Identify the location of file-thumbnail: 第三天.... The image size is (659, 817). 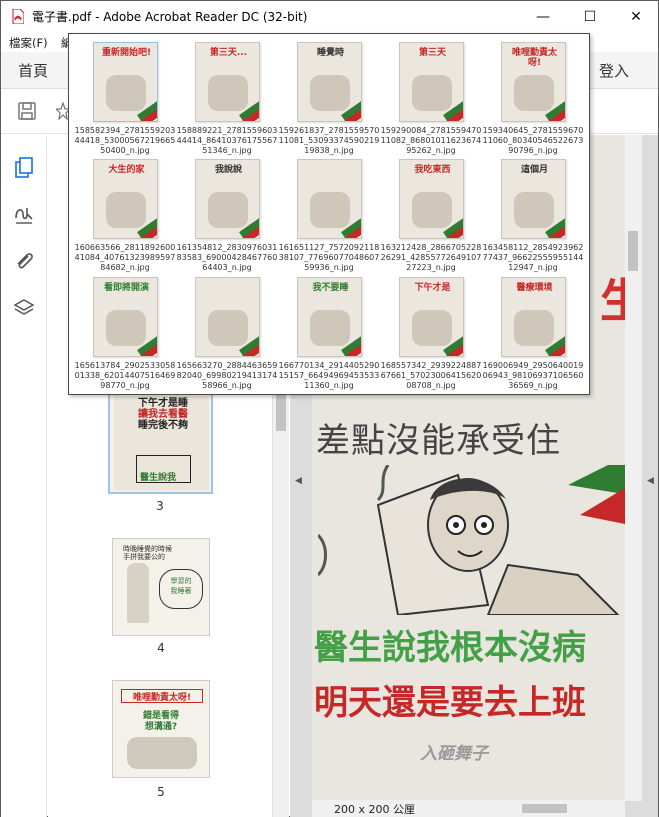
(227, 82).